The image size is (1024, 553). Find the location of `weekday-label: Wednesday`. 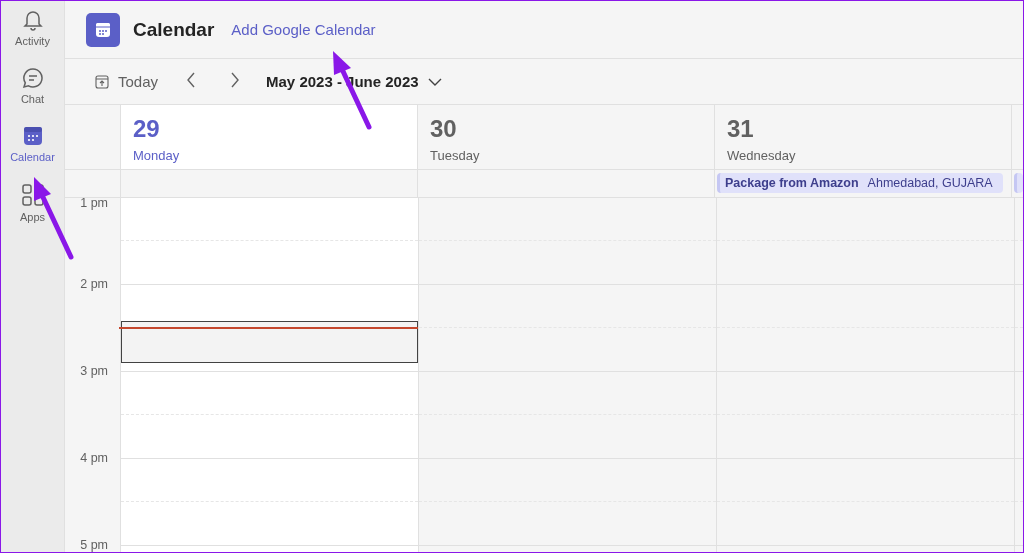

weekday-label: Wednesday is located at coordinates (762, 155).